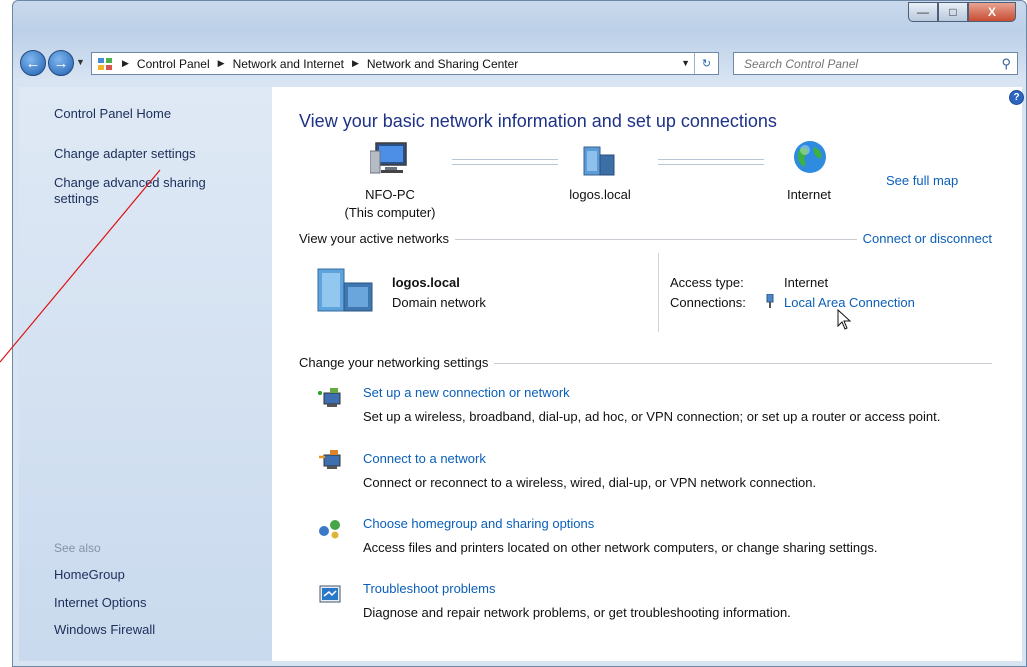  I want to click on connections-label: Connections:, so click(708, 302).